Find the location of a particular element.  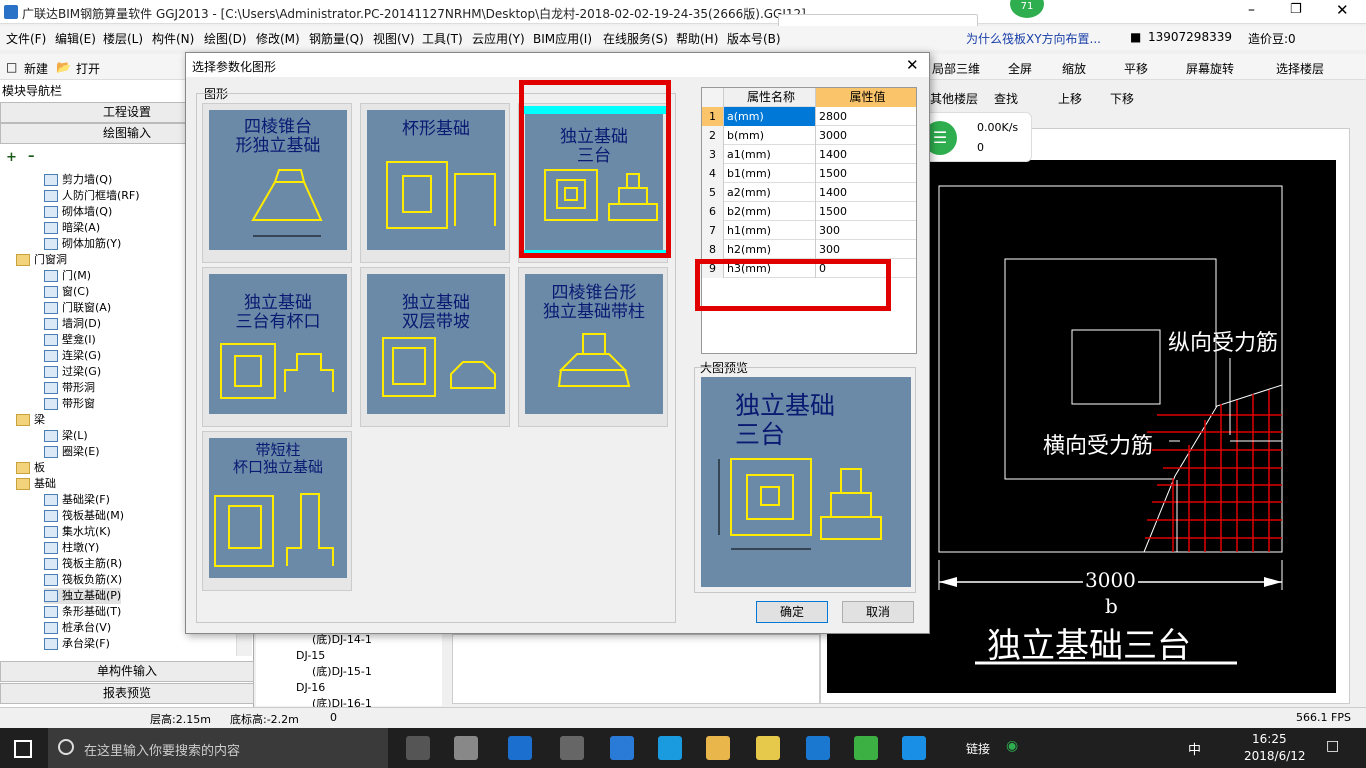

notification-center-icon: □ is located at coordinates (1332, 746).